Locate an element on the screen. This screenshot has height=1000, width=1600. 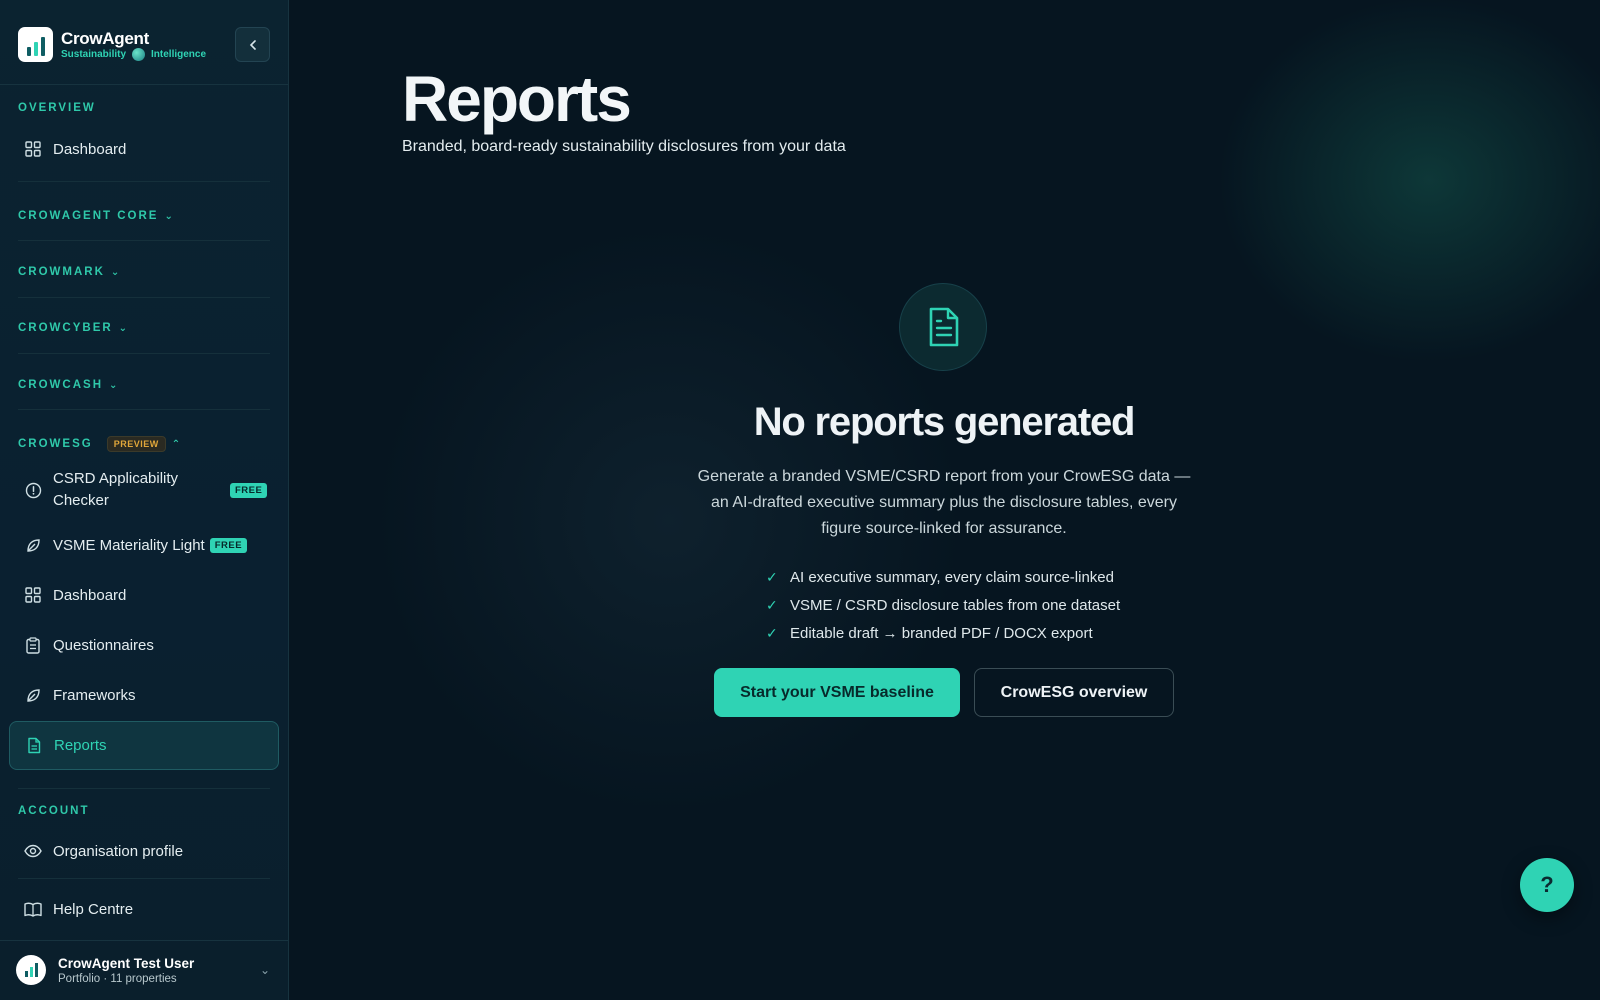
brand-tagline-right: Intelligence is located at coordinates (179, 54).